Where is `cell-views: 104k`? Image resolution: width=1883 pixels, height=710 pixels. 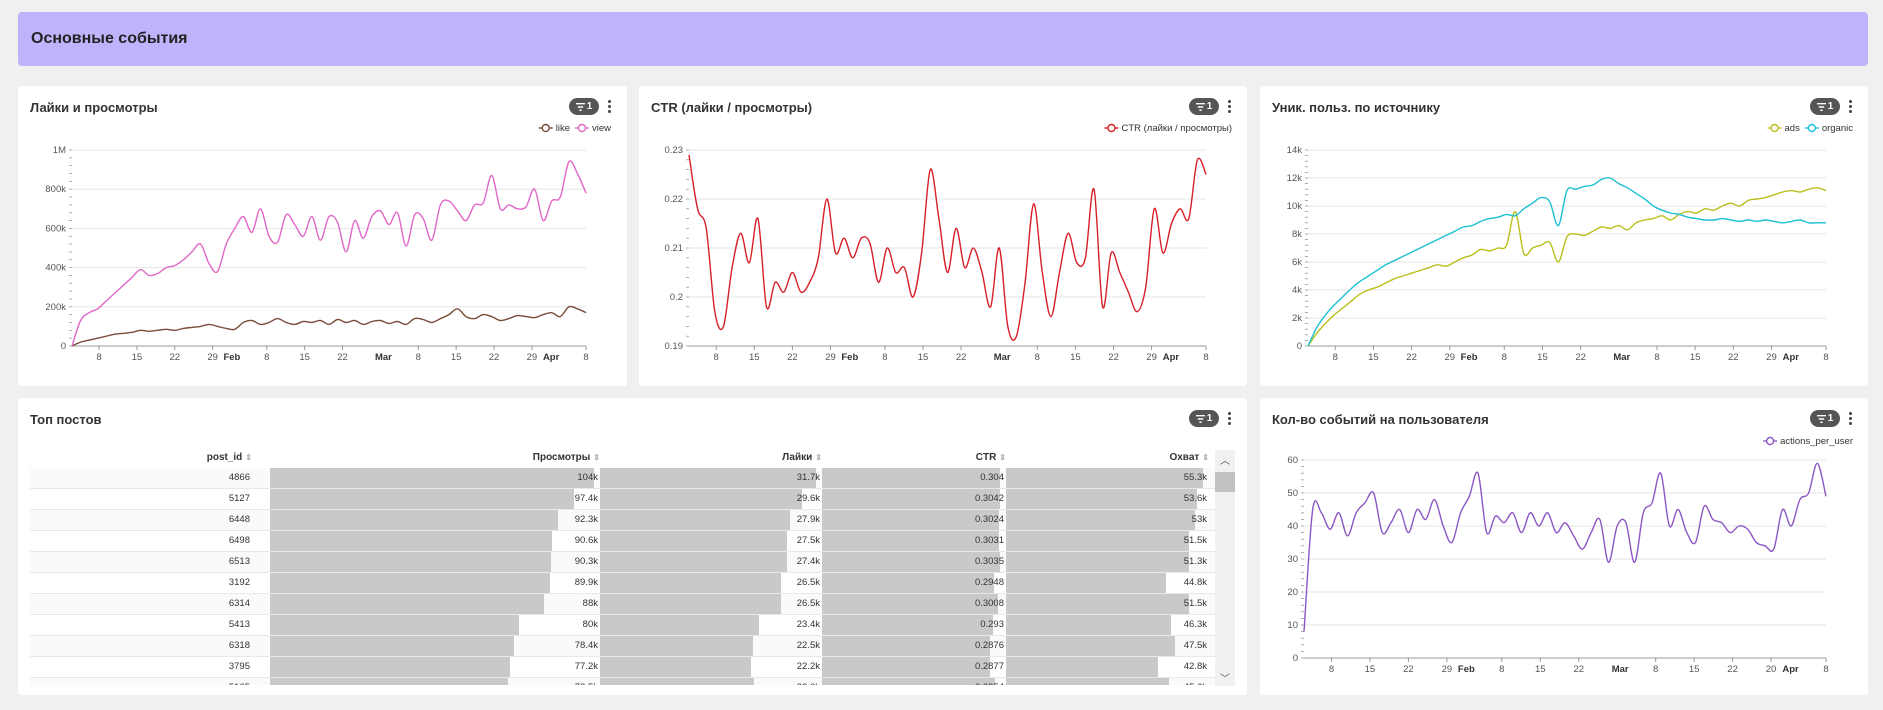
cell-views: 104k is located at coordinates (435, 478).